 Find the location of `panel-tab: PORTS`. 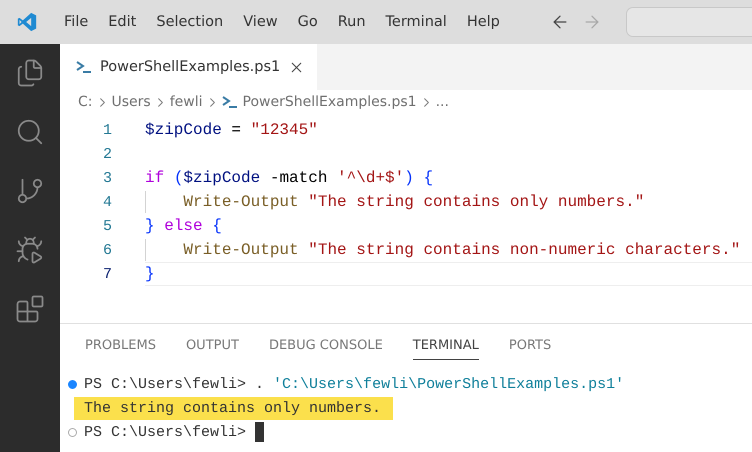

panel-tab: PORTS is located at coordinates (530, 349).